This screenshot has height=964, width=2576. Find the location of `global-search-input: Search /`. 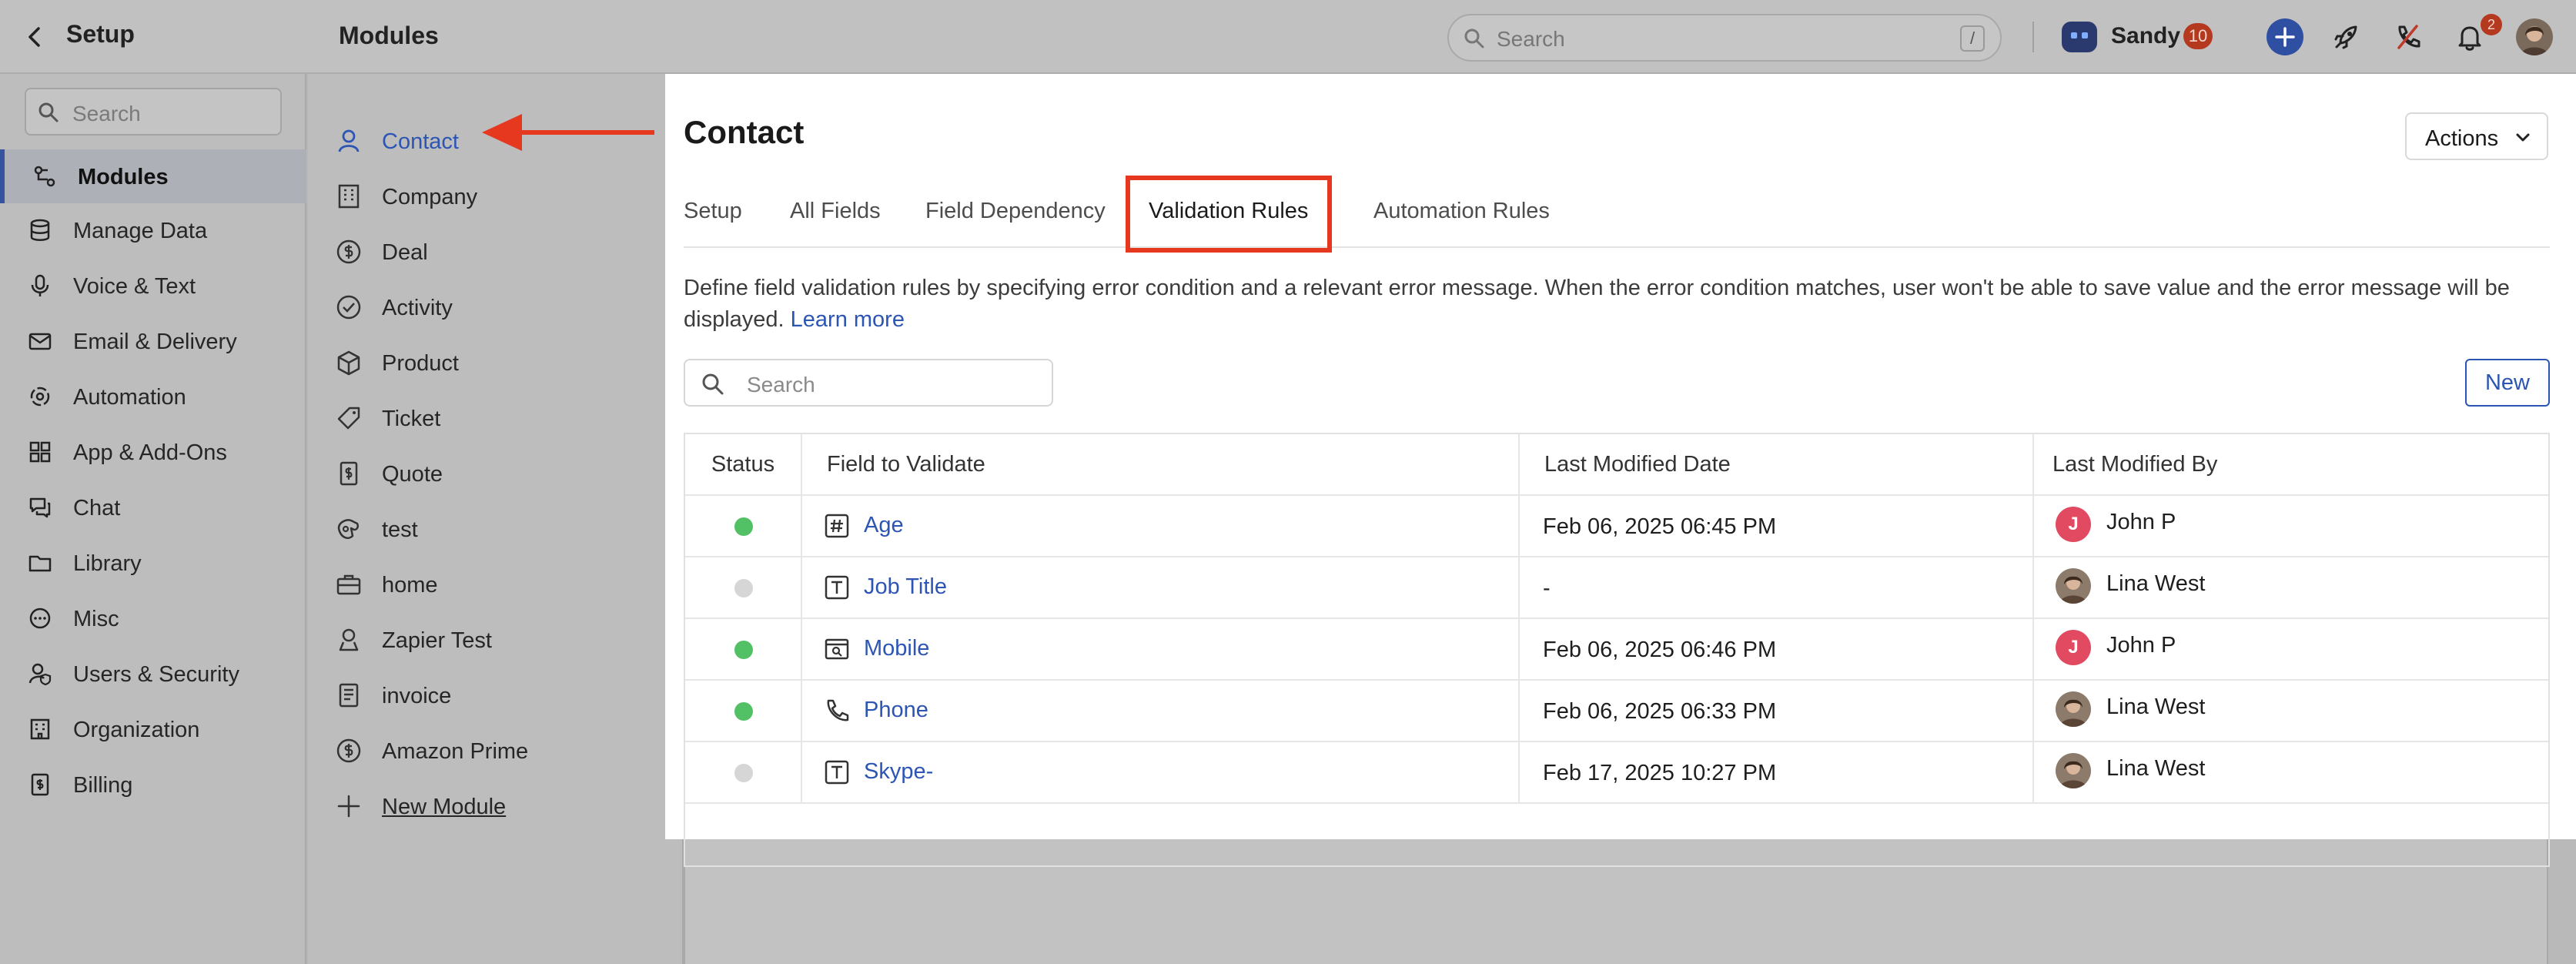

global-search-input: Search / is located at coordinates (1725, 38).